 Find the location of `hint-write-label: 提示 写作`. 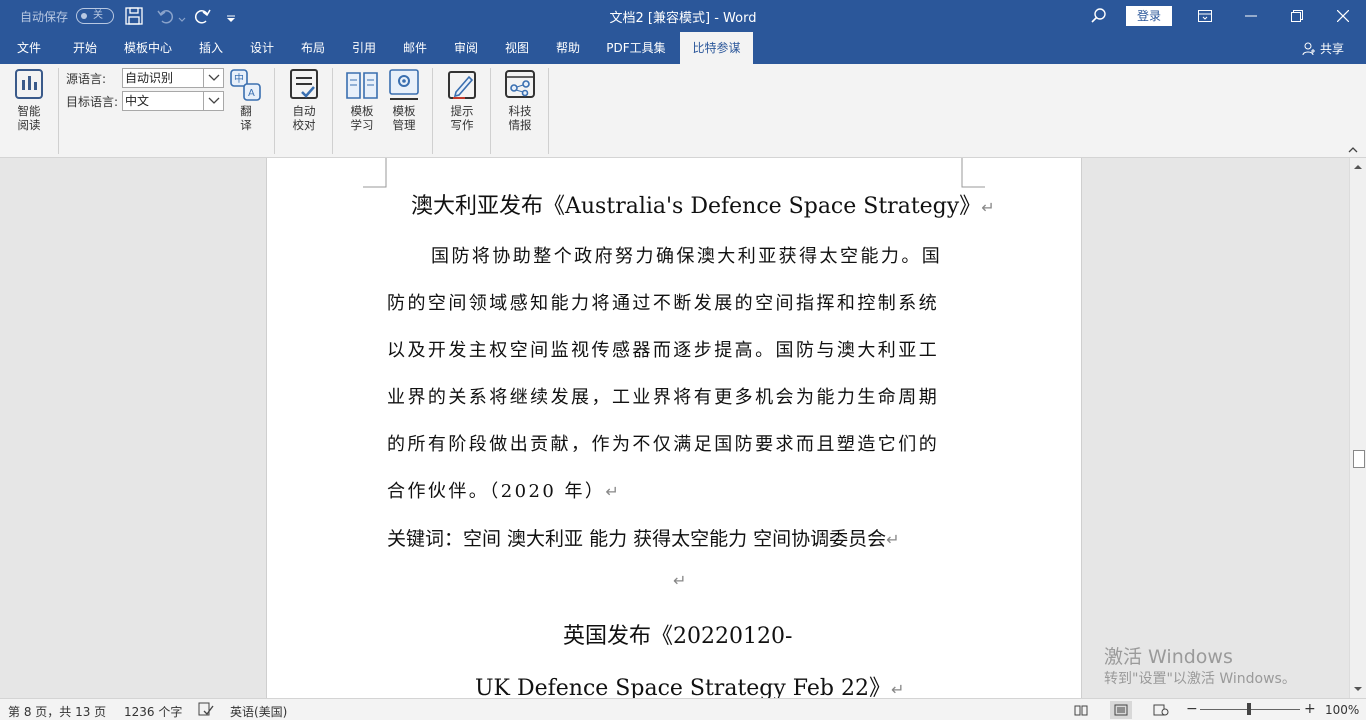

hint-write-label: 提示 写作 is located at coordinates (462, 118).